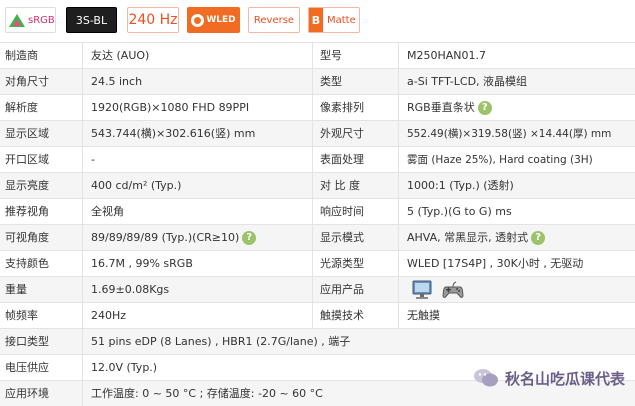 This screenshot has width=635, height=406. I want to click on spec-value-with-help: RGB垂直条状?, so click(449, 108).